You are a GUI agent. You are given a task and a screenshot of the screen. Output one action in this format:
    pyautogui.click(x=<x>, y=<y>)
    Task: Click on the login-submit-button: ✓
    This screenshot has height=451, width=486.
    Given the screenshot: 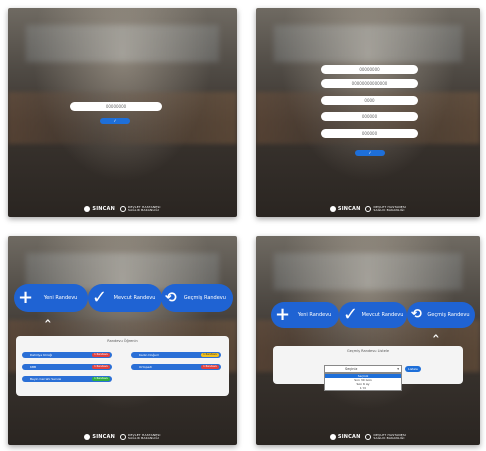 What is the action you would take?
    pyautogui.click(x=115, y=121)
    